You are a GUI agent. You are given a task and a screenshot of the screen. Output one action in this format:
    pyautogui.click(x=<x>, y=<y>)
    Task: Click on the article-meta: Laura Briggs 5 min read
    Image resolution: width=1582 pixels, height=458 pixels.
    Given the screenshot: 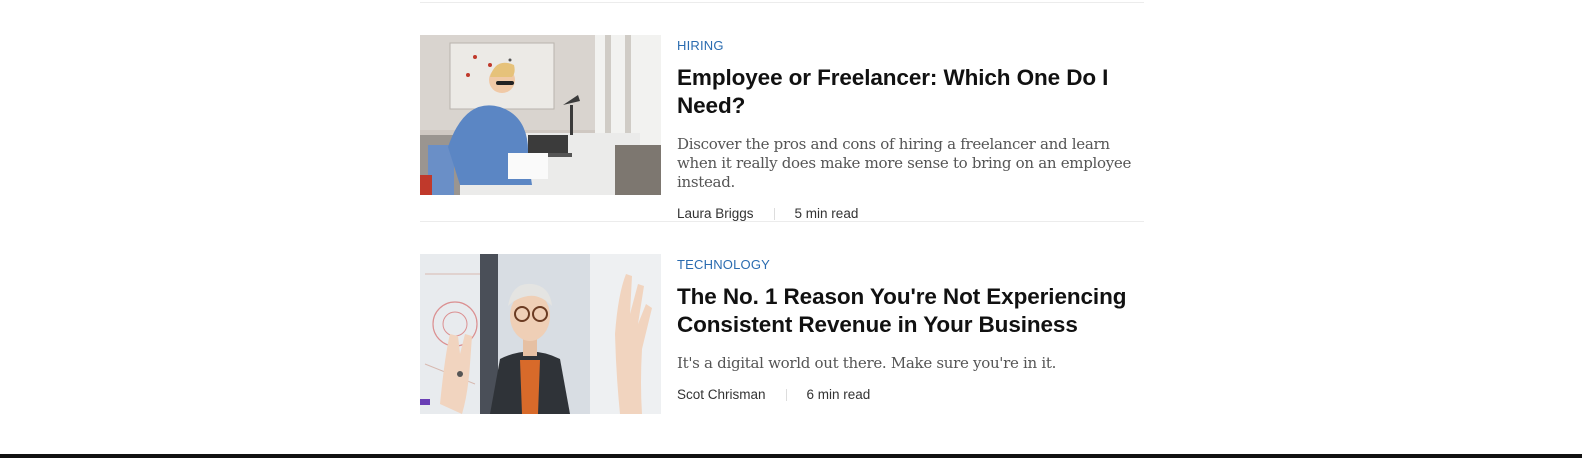 What is the action you would take?
    pyautogui.click(x=910, y=213)
    